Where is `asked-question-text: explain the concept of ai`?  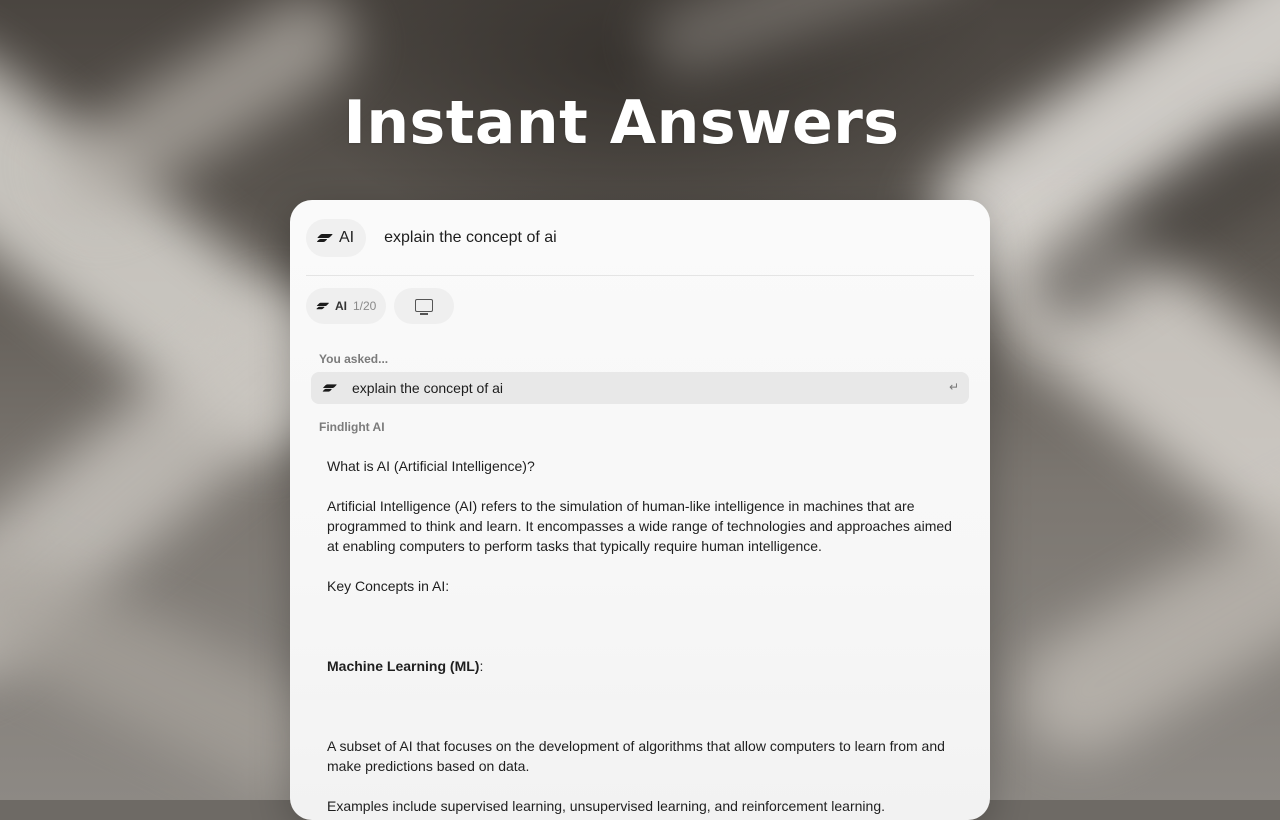
asked-question-text: explain the concept of ai is located at coordinates (427, 388).